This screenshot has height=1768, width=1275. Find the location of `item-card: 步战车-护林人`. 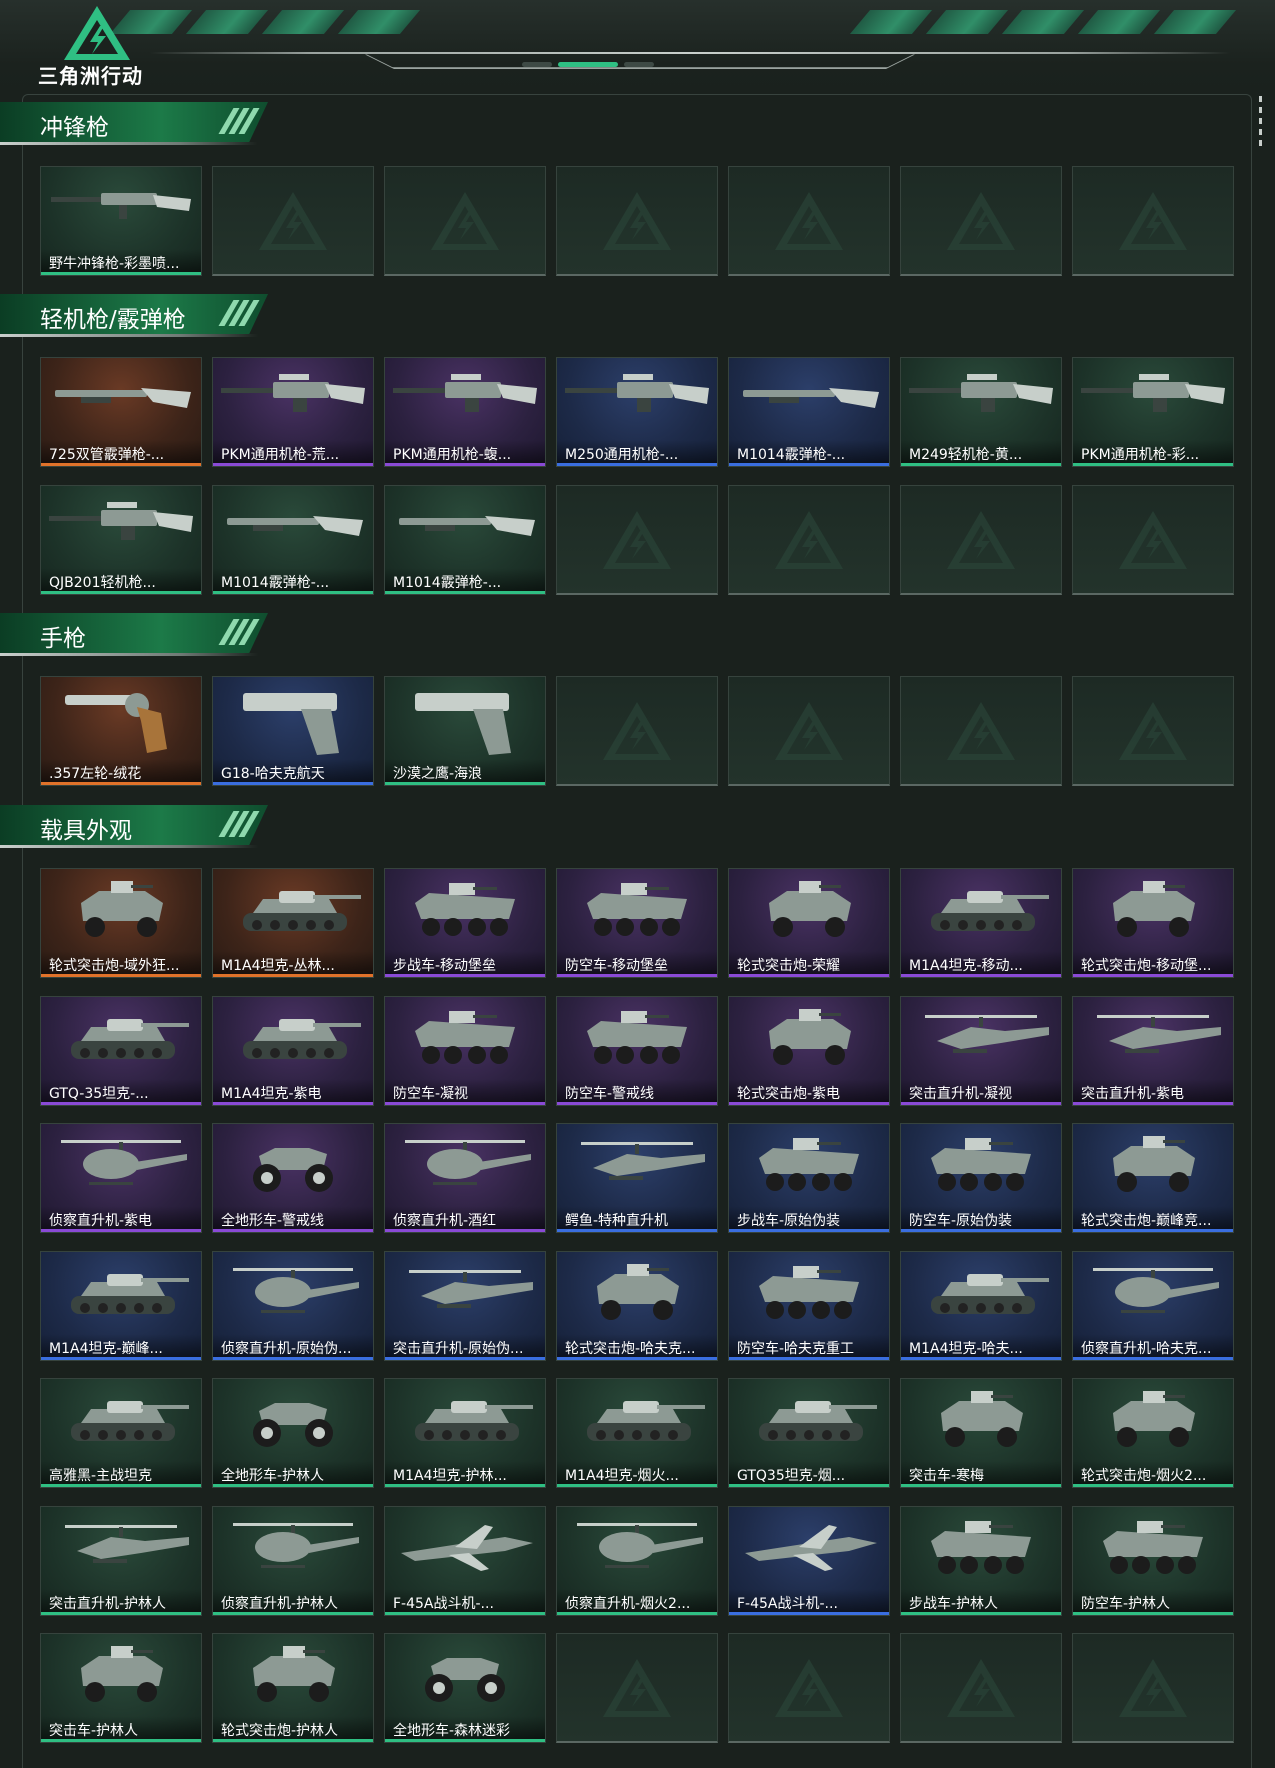

item-card: 步战车-护林人 is located at coordinates (981, 1561).